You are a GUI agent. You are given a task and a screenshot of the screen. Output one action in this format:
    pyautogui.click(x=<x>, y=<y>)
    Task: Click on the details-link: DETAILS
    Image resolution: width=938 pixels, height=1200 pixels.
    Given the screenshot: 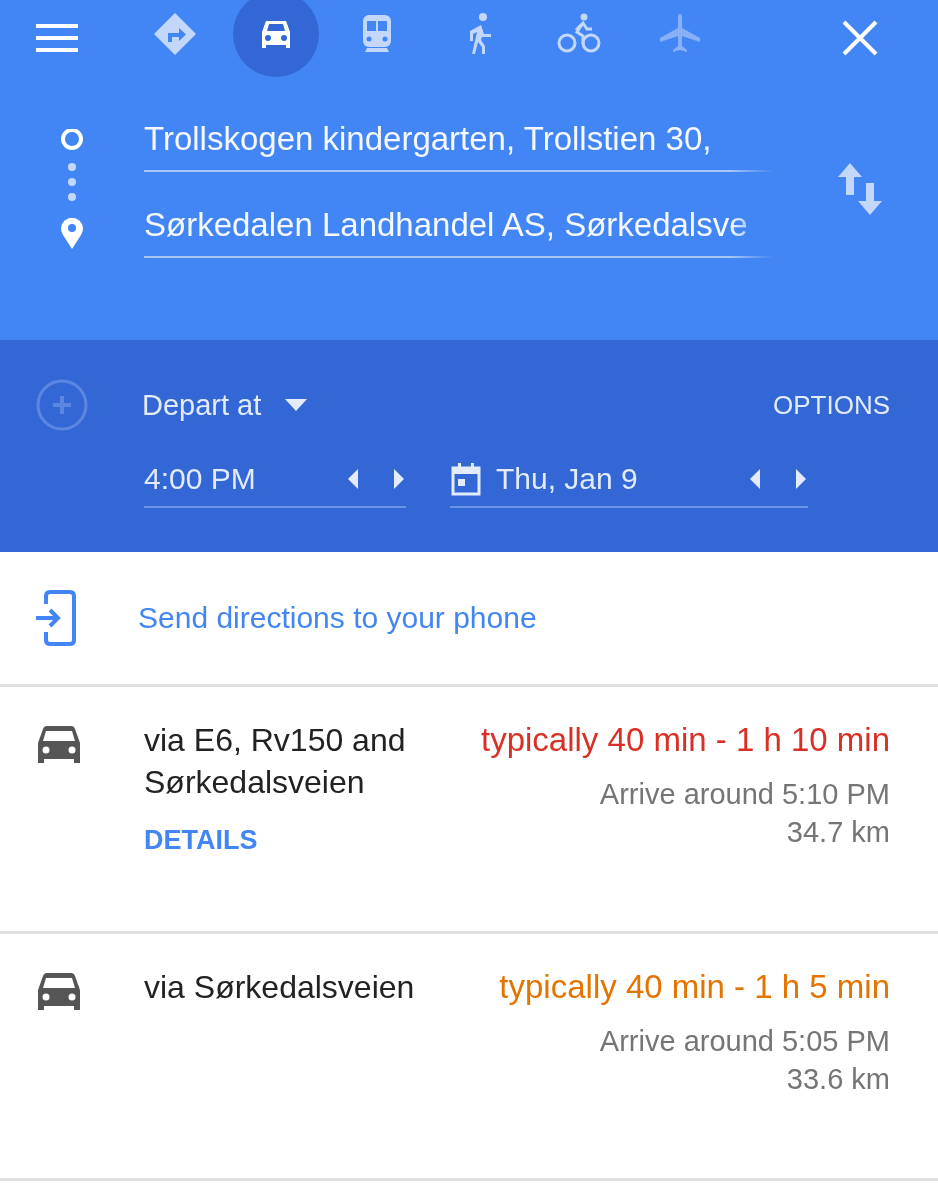 What is the action you would take?
    pyautogui.click(x=201, y=840)
    